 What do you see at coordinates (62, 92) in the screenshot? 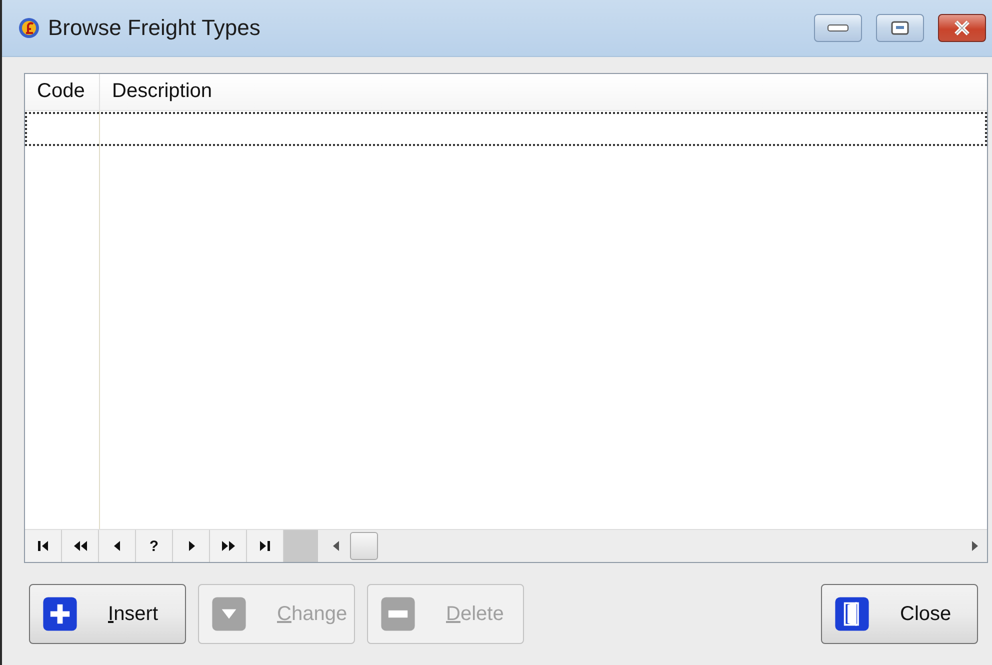
I see `column-header: Code` at bounding box center [62, 92].